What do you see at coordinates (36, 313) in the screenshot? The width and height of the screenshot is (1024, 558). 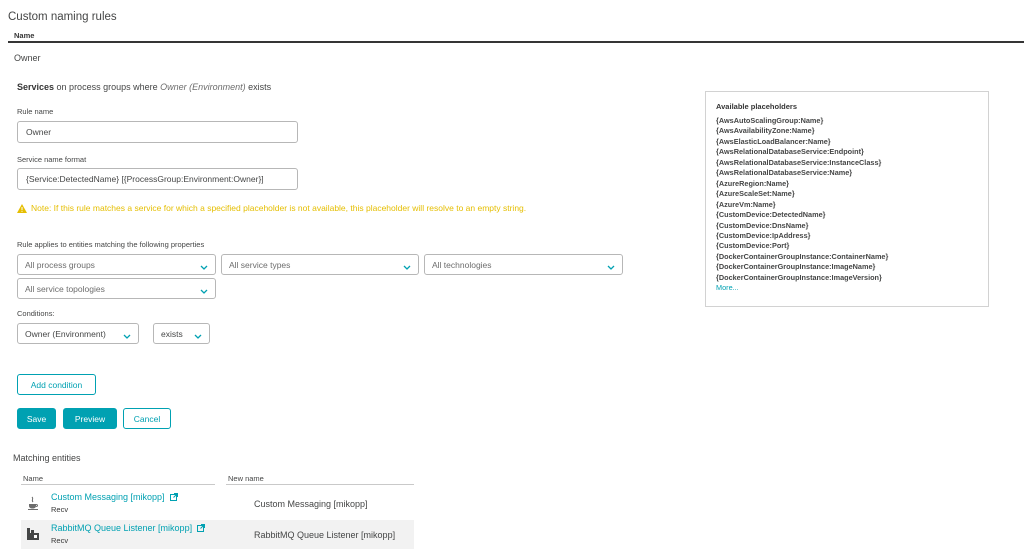 I see `conditions-label: Conditions:` at bounding box center [36, 313].